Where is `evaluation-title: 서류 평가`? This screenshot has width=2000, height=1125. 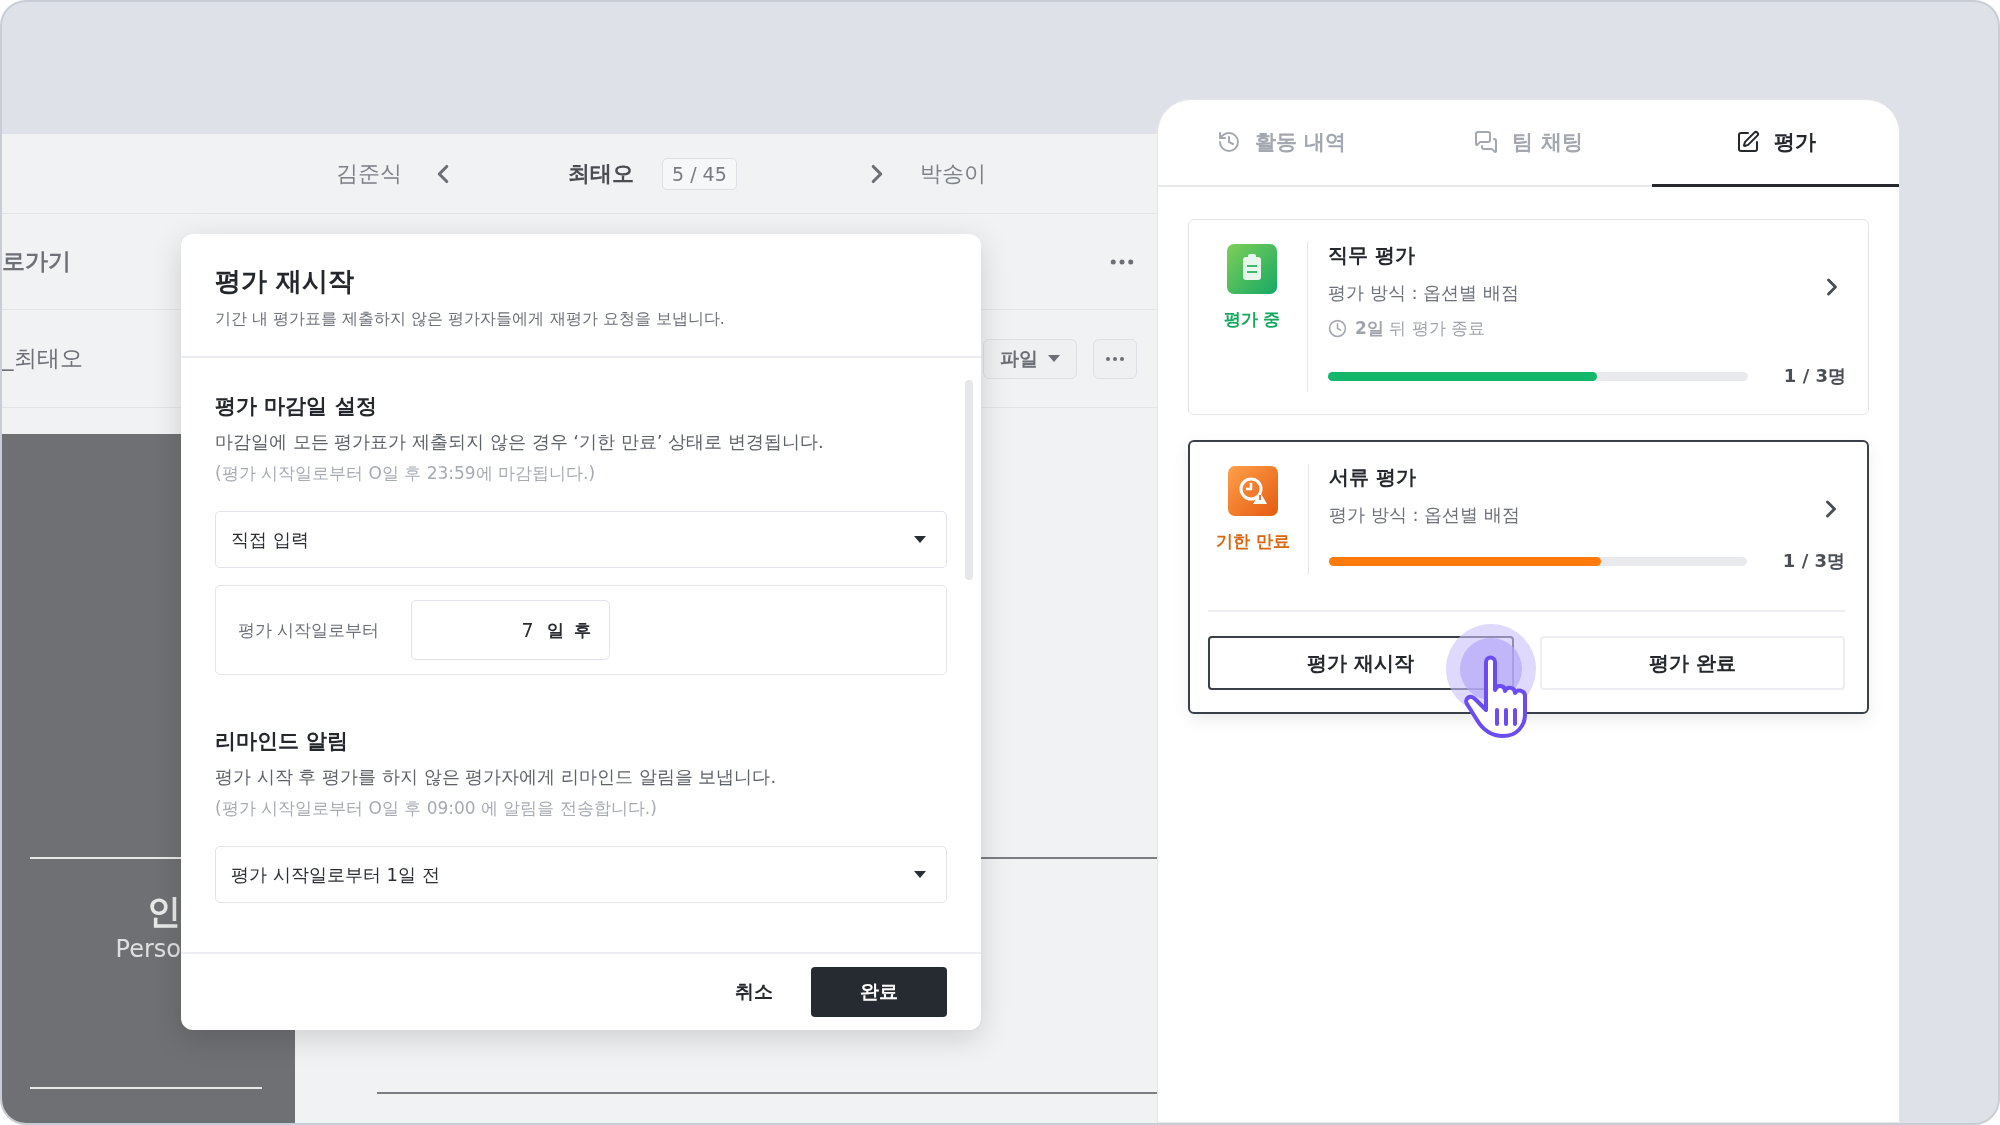
evaluation-title: 서류 평가 is located at coordinates (1372, 477).